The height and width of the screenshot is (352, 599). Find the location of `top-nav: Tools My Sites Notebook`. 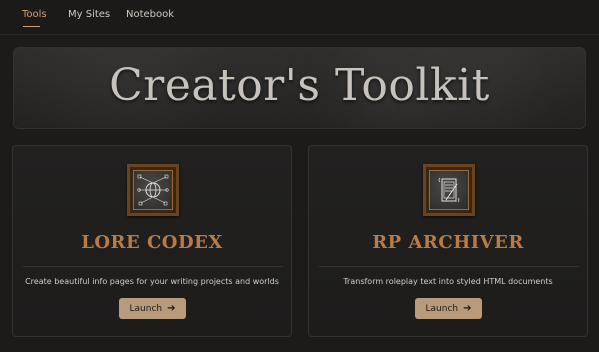

top-nav: Tools My Sites Notebook is located at coordinates (299, 17).